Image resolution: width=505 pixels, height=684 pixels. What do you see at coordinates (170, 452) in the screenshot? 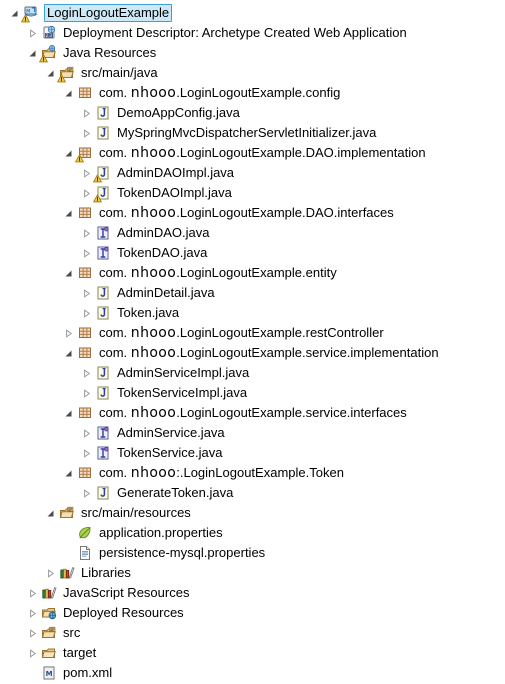
I see `tree-row-label: TokenService.java` at bounding box center [170, 452].